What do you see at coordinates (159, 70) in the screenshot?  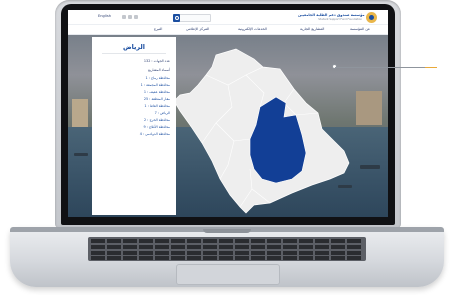 I see `projects-heading: أسماء المشاريع` at bounding box center [159, 70].